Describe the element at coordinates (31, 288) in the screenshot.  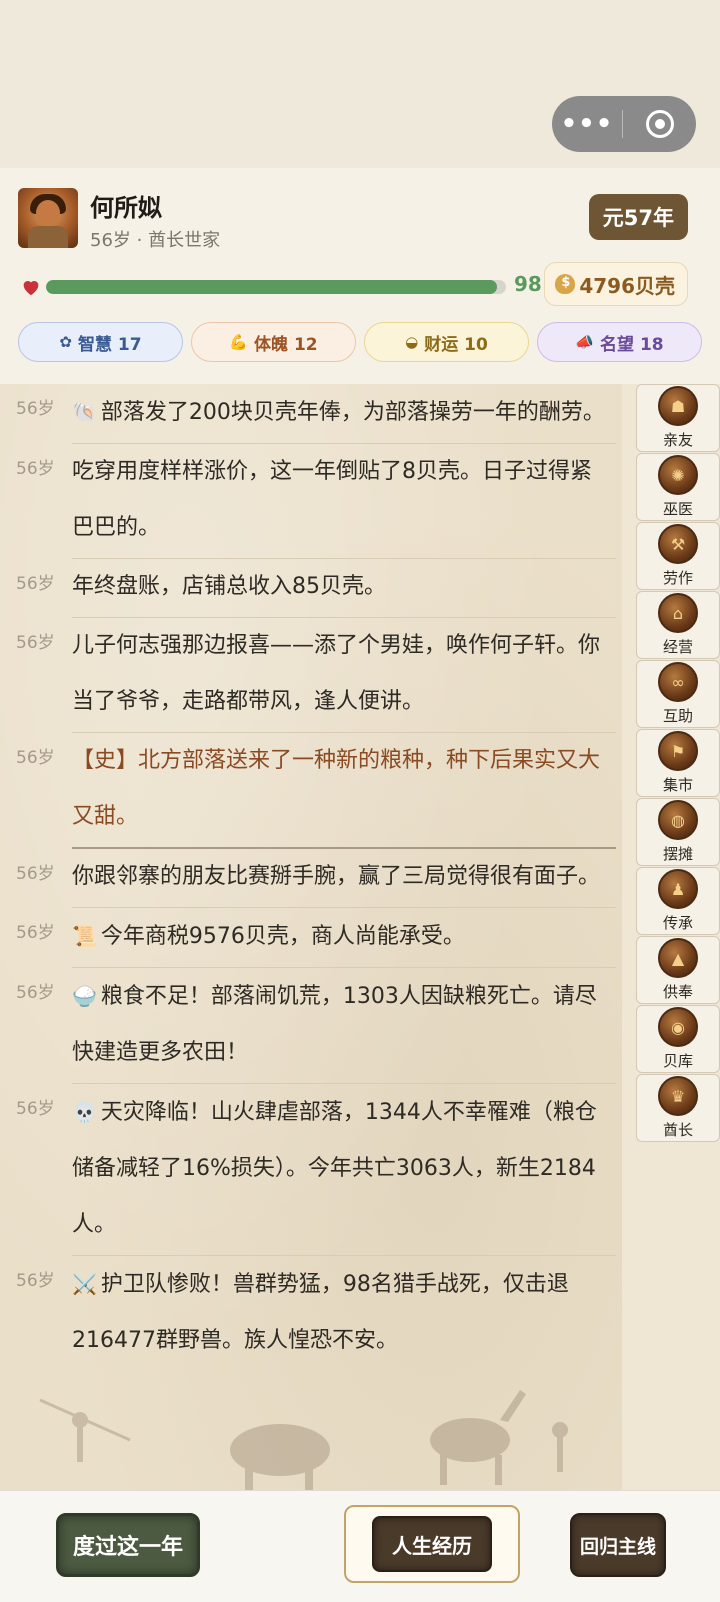
I see `heart-icon` at that location.